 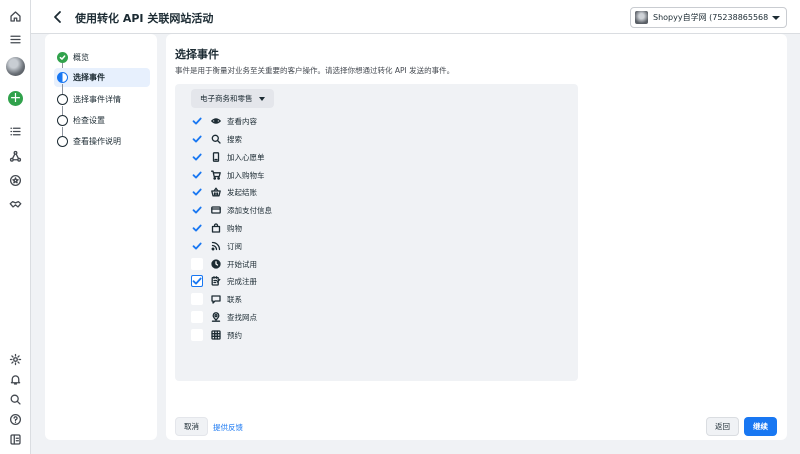 What do you see at coordinates (315, 70) in the screenshot?
I see `section-description: 事件是用于衡量对业务至关重要的客户操作。请选择你想通过转化 API 发送的事件。` at bounding box center [315, 70].